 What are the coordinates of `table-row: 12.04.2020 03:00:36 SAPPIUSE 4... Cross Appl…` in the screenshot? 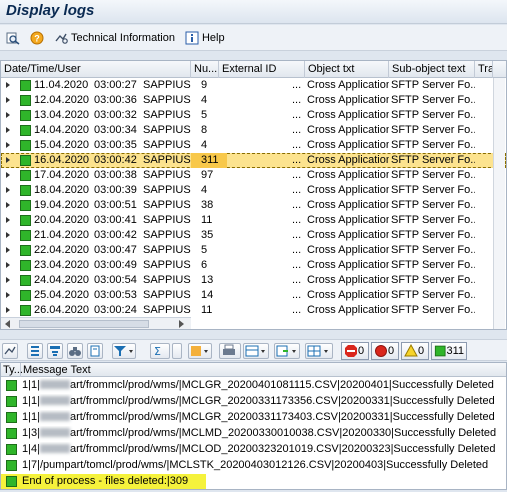 It's located at (253, 100).